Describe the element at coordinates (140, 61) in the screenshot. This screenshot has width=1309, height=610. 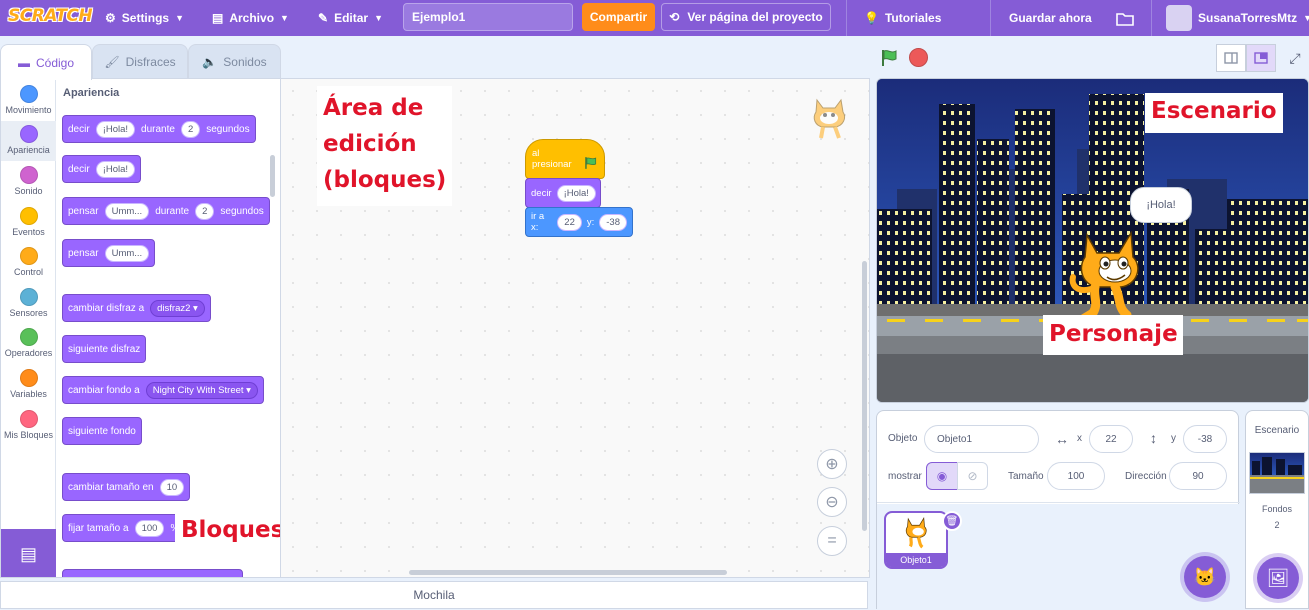
I see `tab-costumes: 🖌 Disfraces` at that location.